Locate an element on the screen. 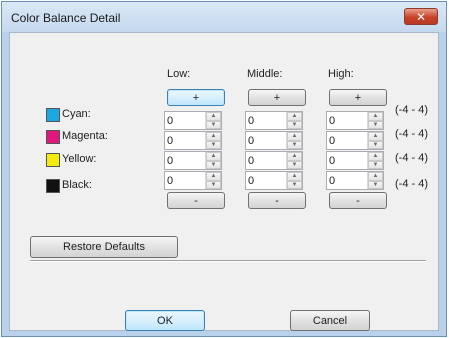  yellow-high-stepper: ▲▼ is located at coordinates (355, 160).